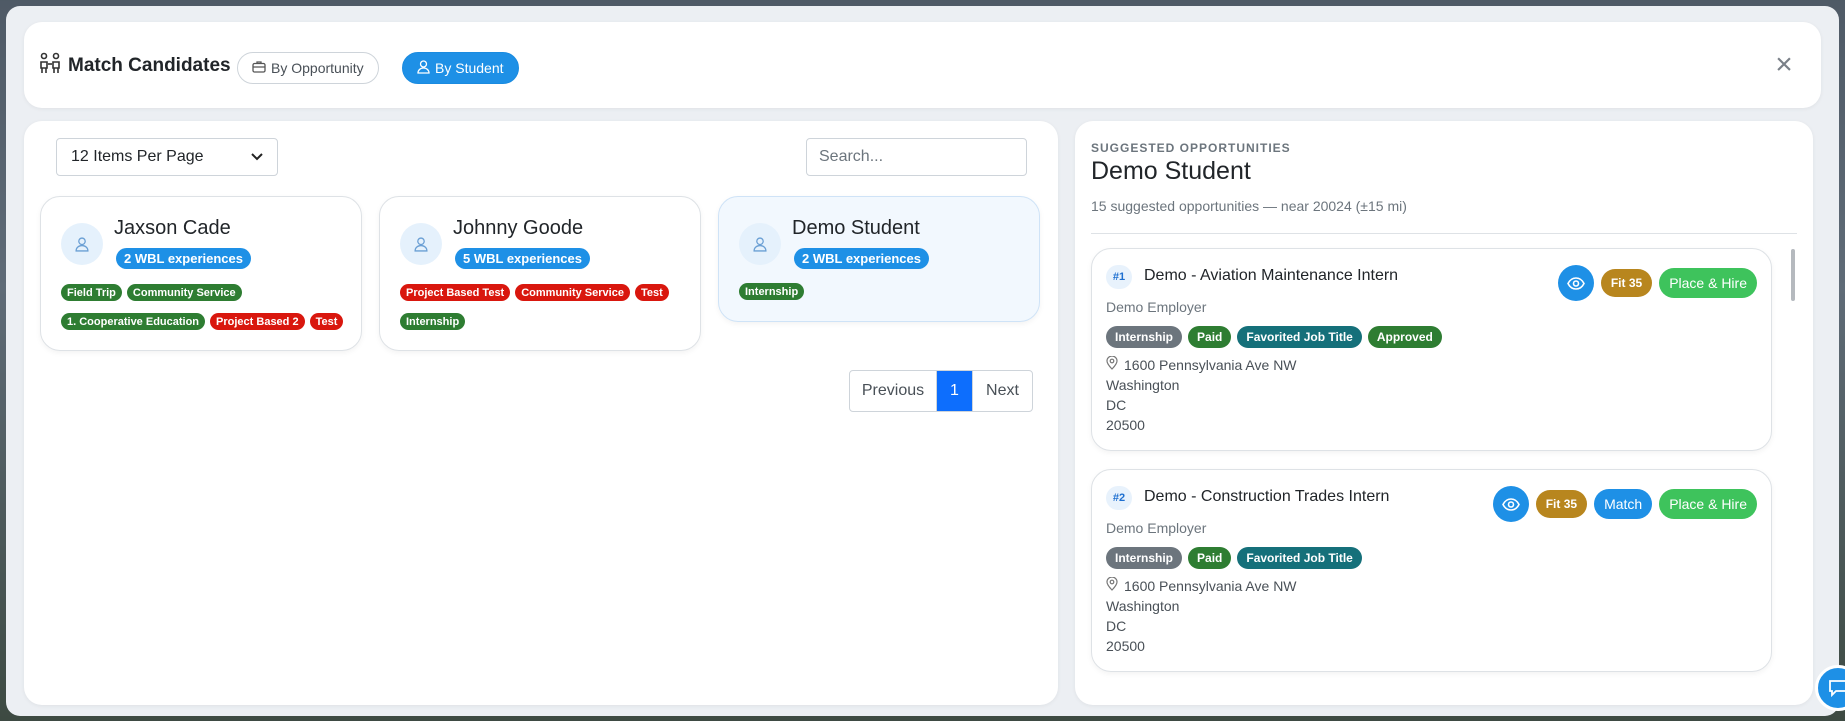 Image resolution: width=1845 pixels, height=721 pixels. I want to click on student-name: Jaxson Cade, so click(172, 228).